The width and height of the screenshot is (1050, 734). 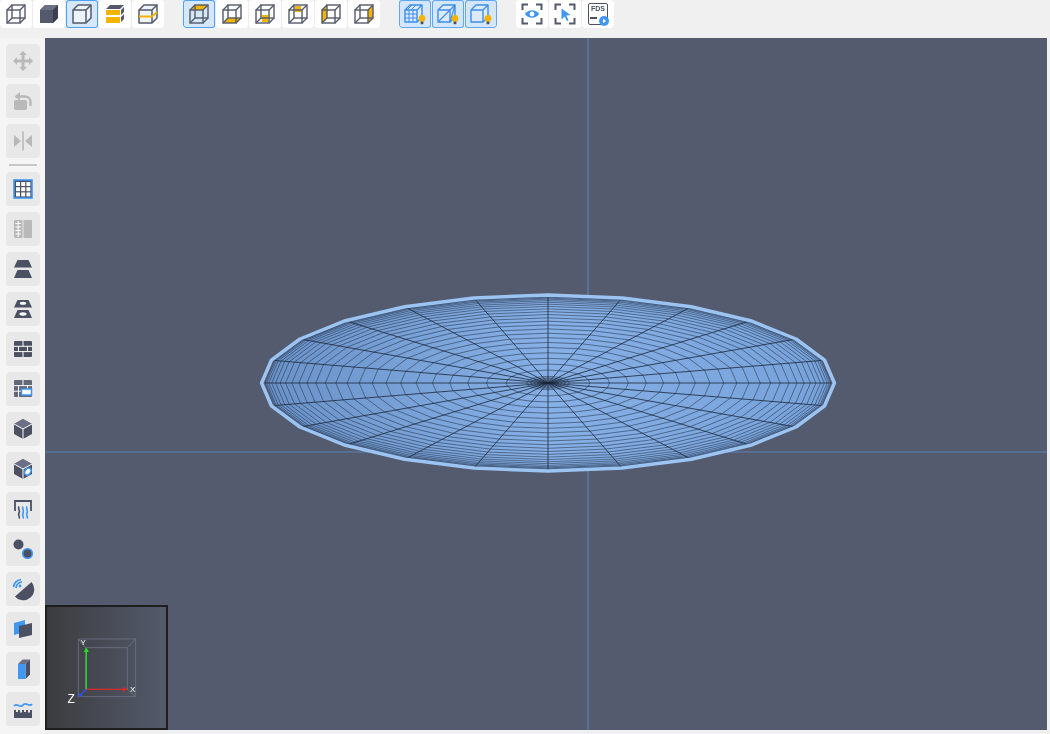 I want to click on grid-icon, so click(x=22, y=189).